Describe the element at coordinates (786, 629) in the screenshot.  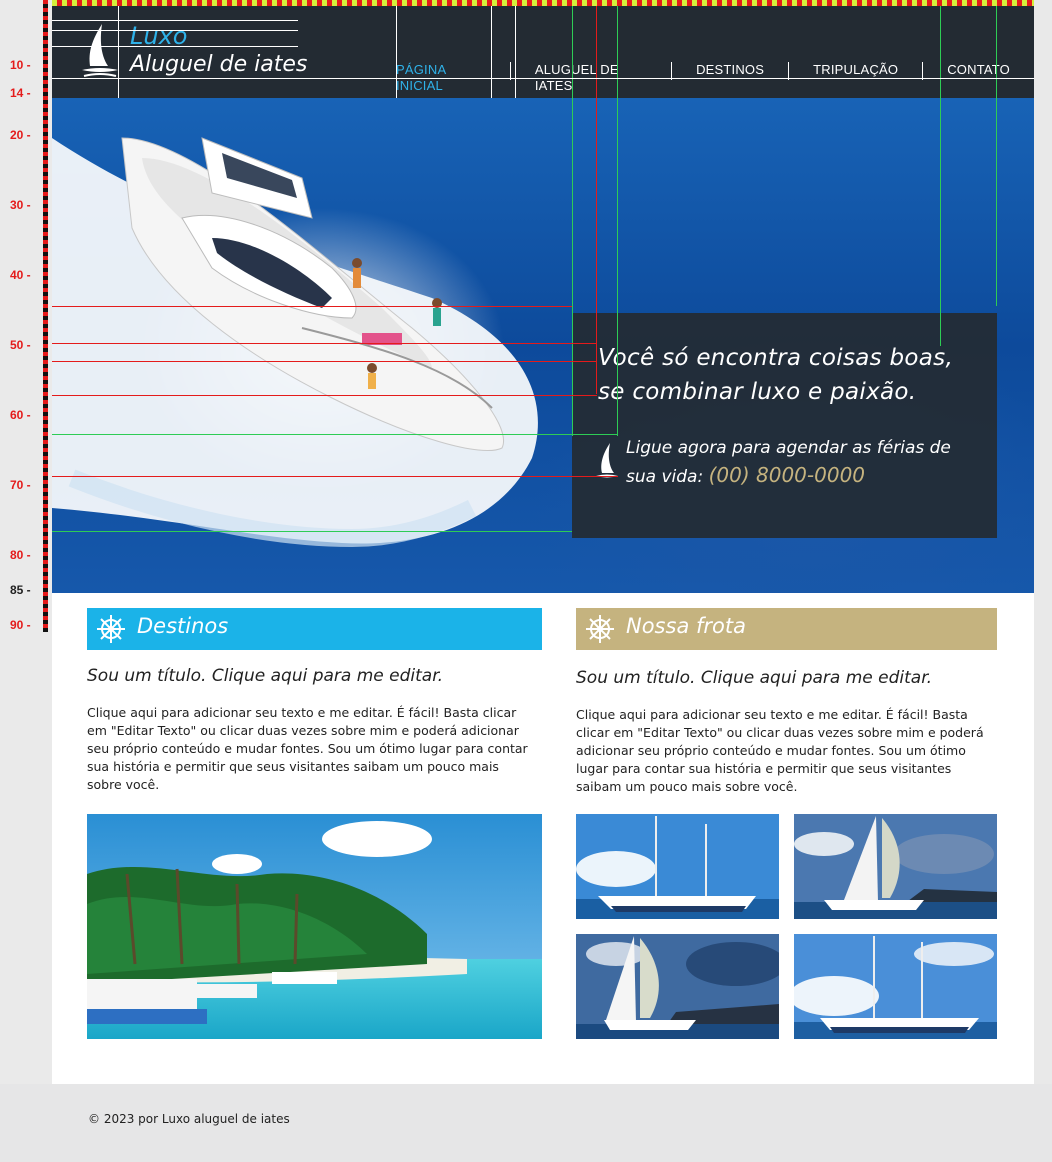
I see `frota-header-bar: Nossa frota` at that location.